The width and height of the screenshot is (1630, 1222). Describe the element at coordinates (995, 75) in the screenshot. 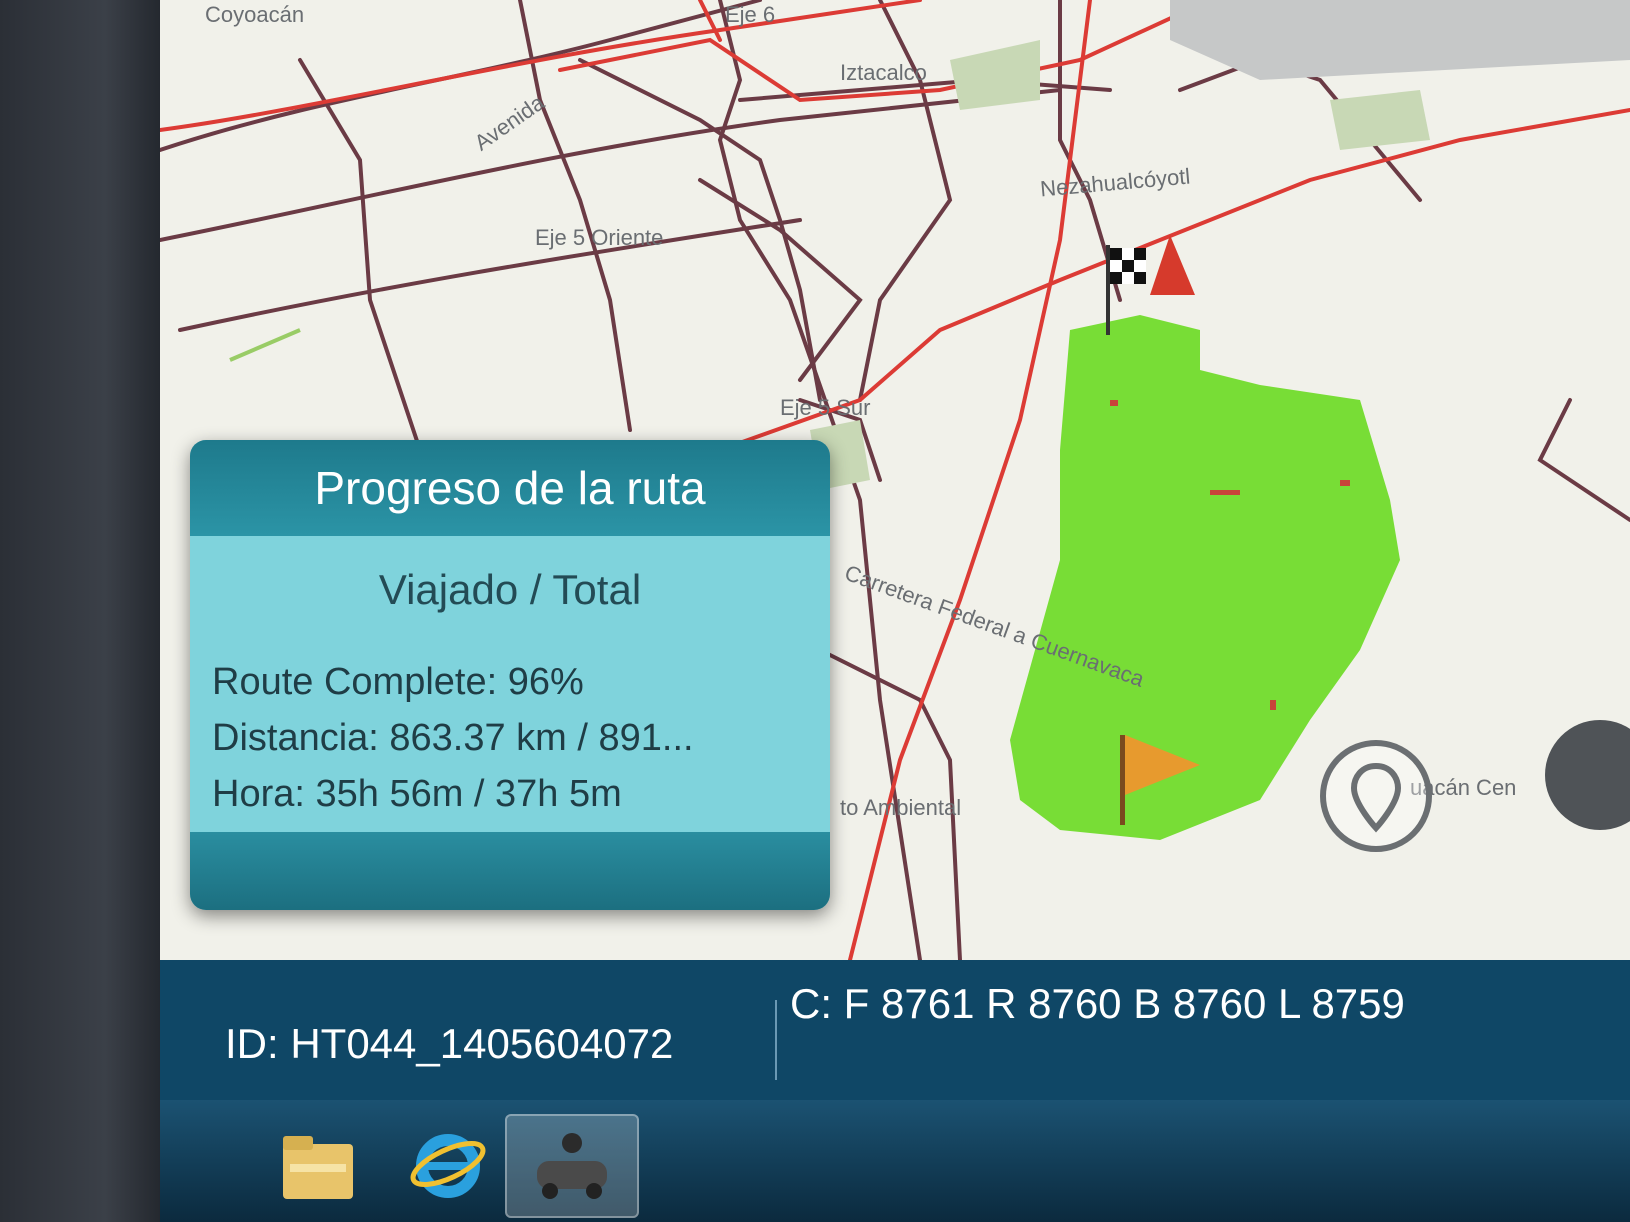

I see `park-area` at that location.